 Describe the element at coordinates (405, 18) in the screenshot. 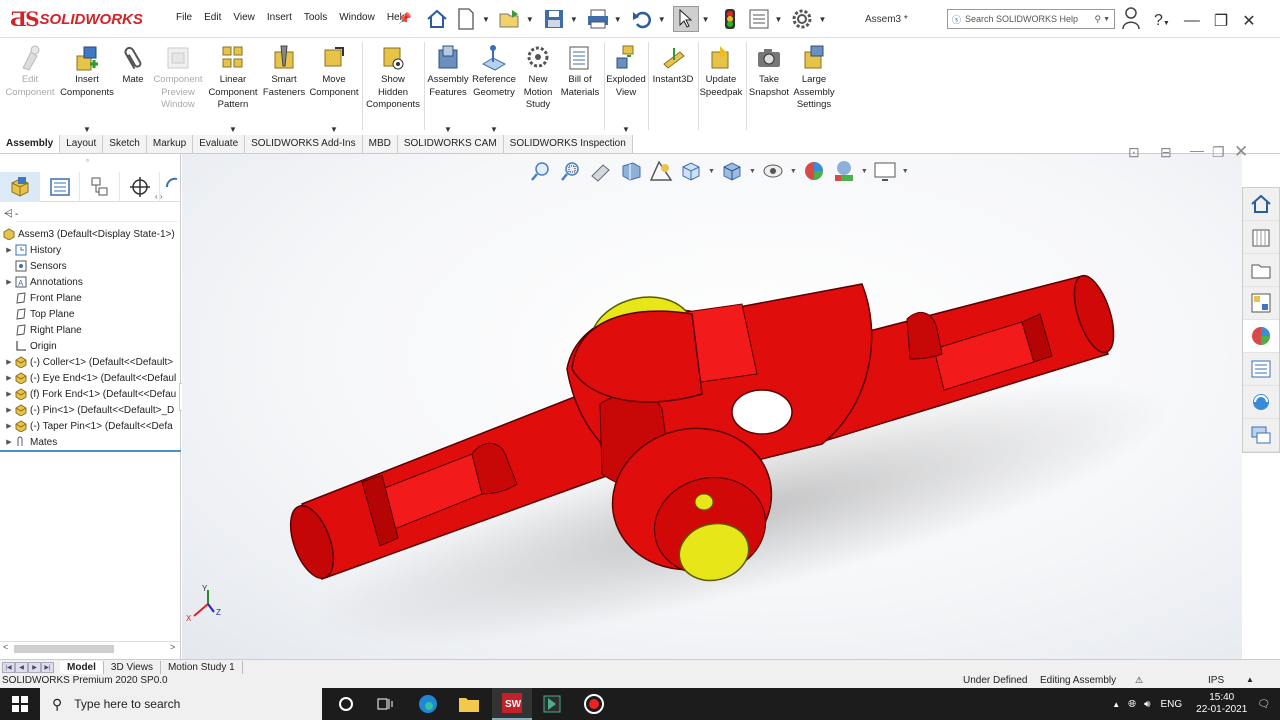

I see `pin-menu-icon: 📌` at that location.